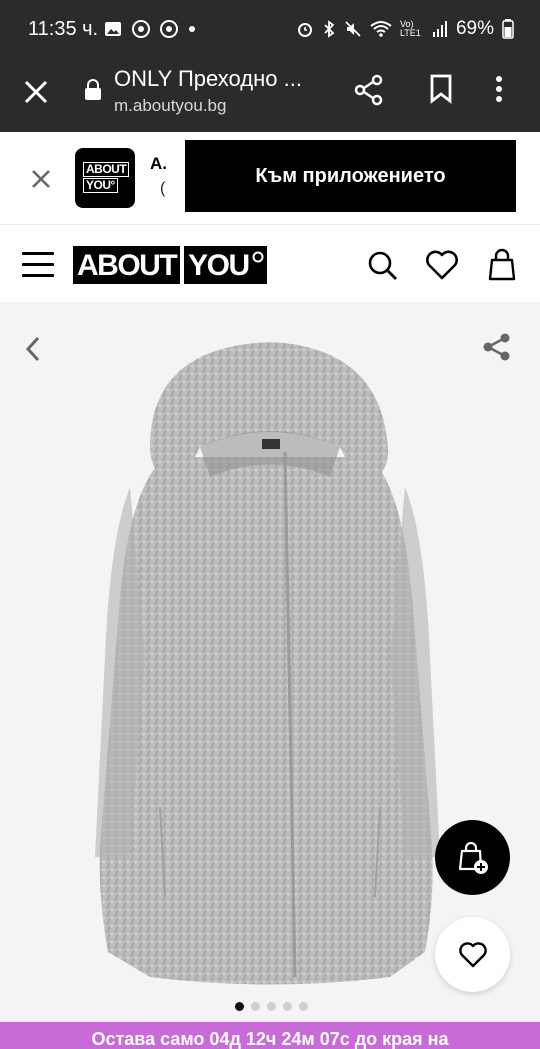 This screenshot has height=1049, width=540. Describe the element at coordinates (508, 29) in the screenshot. I see `battery-icon` at that location.